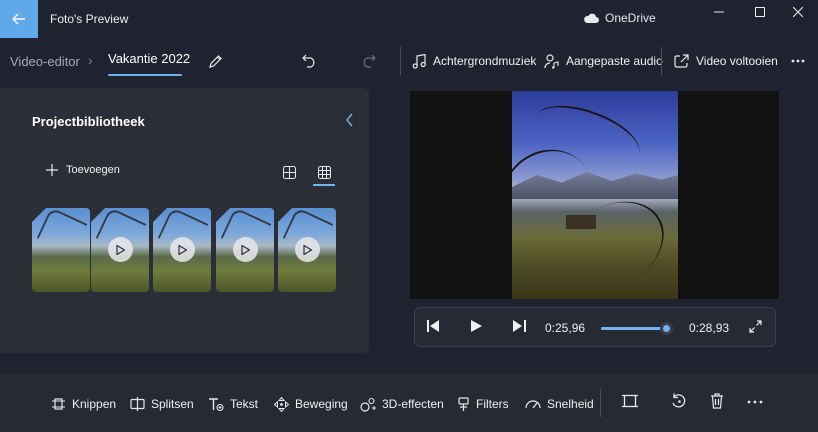  What do you see at coordinates (565, 328) in the screenshot?
I see `current-time: 0:25,96` at bounding box center [565, 328].